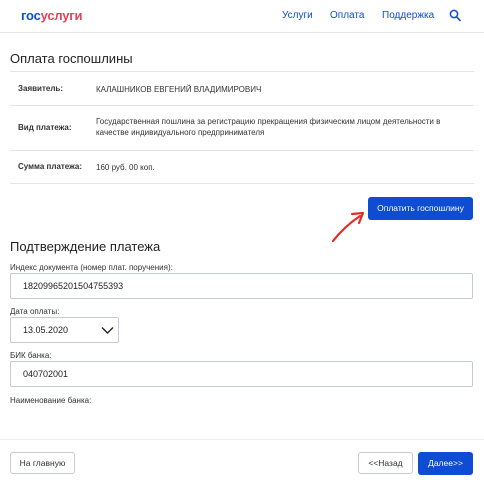 Image resolution: width=484 pixels, height=490 pixels. I want to click on back-button: <<Назад, so click(385, 463).